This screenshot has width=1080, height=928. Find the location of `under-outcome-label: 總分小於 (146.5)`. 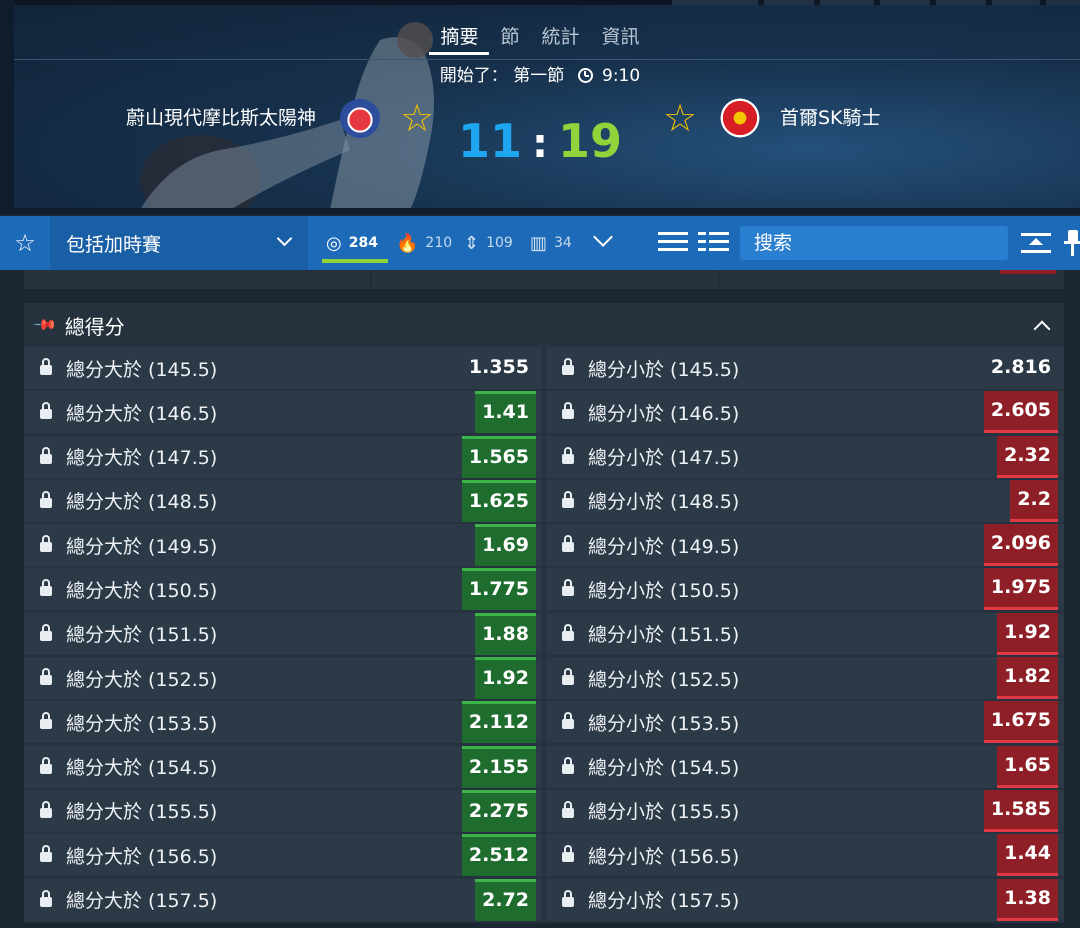

under-outcome-label: 總分小於 (146.5) is located at coordinates (664, 413).